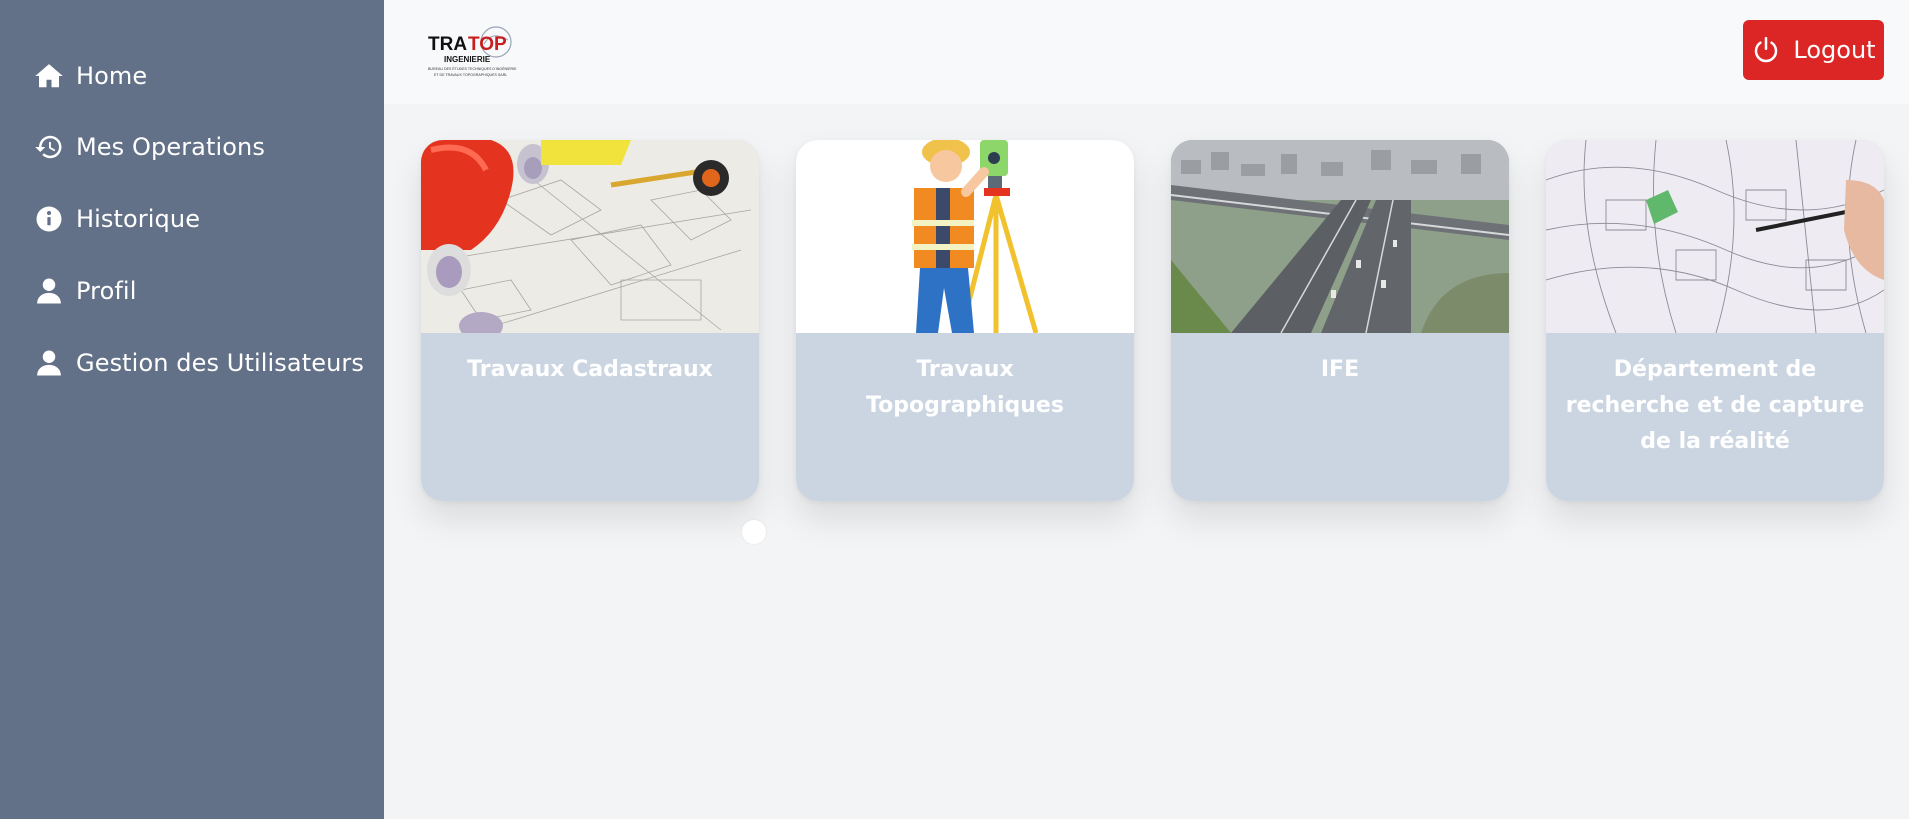 This screenshot has width=1909, height=819. I want to click on sidebar-item-mes-operations: Mes Operations, so click(149, 147).